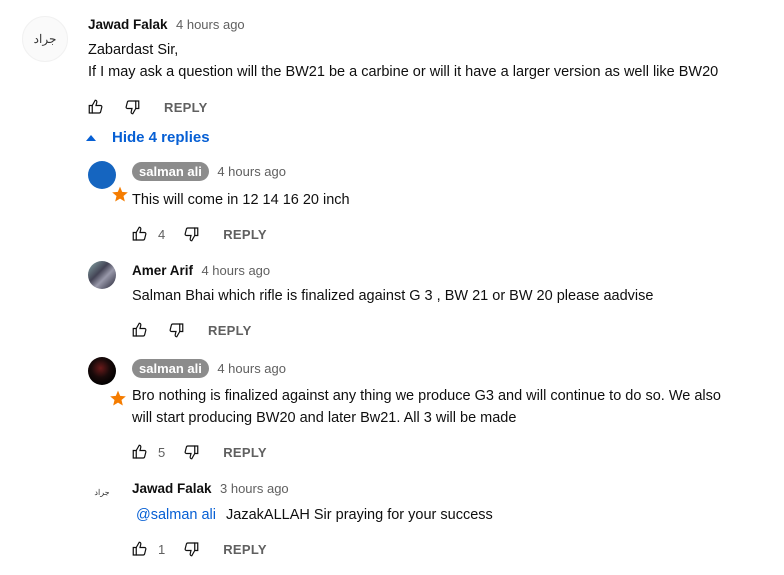 This screenshot has height=575, width=784. I want to click on comment-author: Jawad Falak, so click(128, 24).